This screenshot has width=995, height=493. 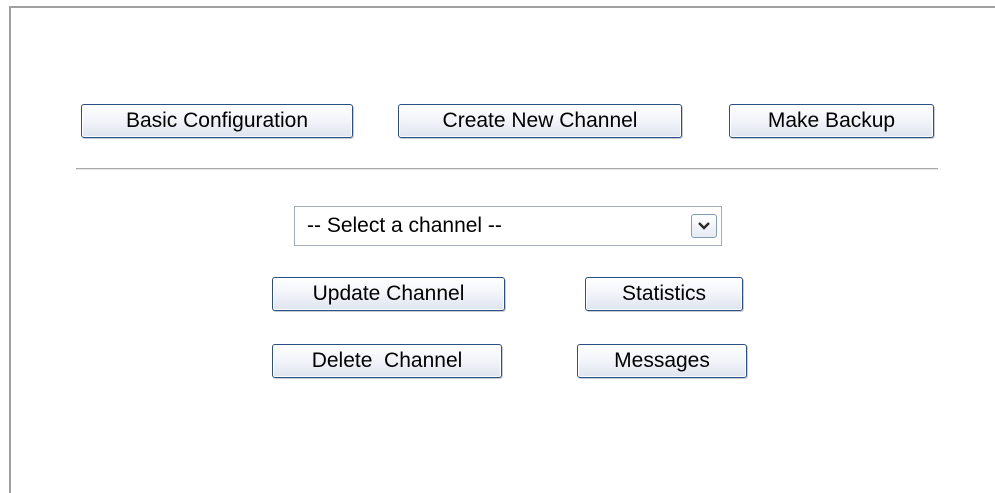 What do you see at coordinates (662, 361) in the screenshot?
I see `messages-button: Messages` at bounding box center [662, 361].